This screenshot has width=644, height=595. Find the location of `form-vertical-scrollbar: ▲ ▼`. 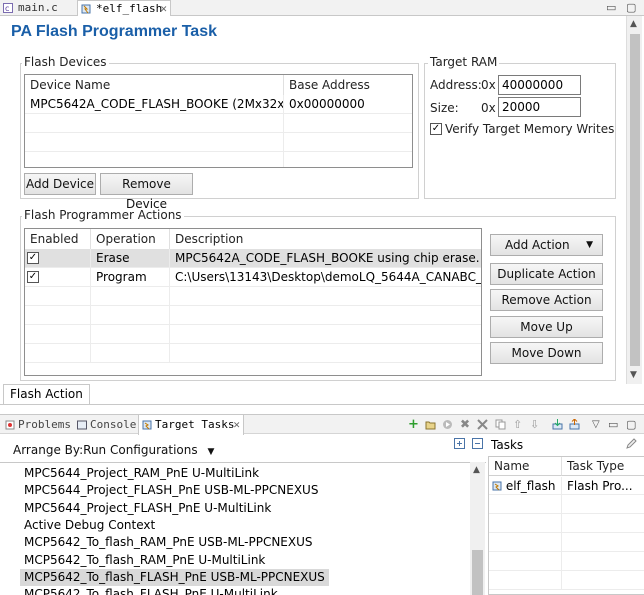

form-vertical-scrollbar: ▲ ▼ is located at coordinates (634, 200).